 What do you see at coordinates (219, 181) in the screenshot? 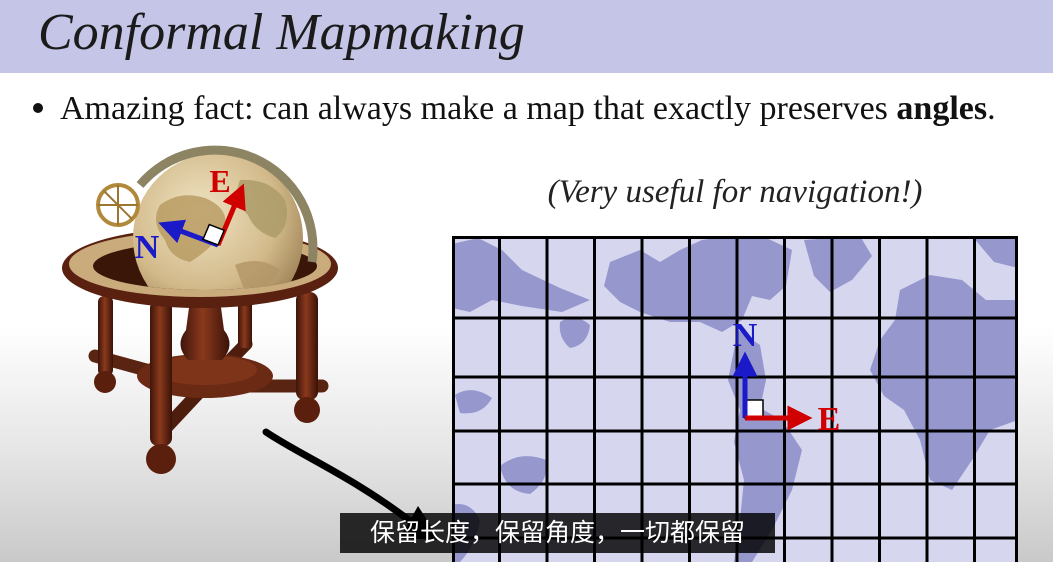
I see `globe-east-label: E` at bounding box center [219, 181].